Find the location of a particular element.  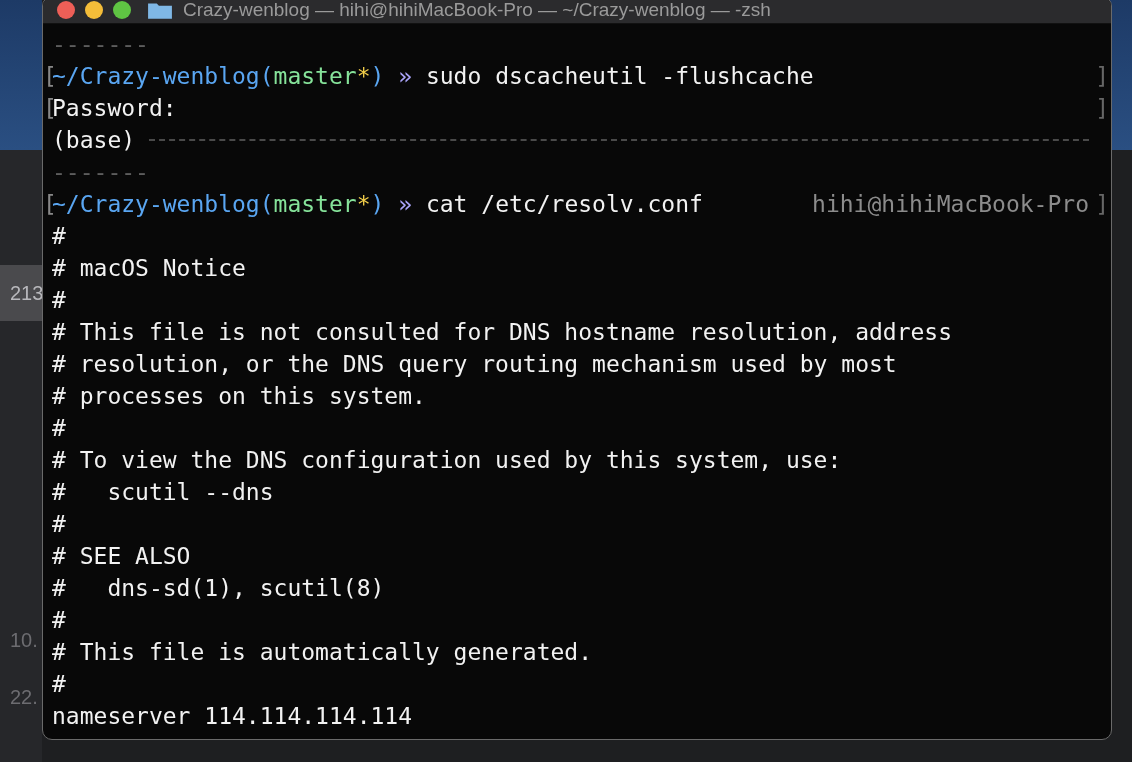

output-line: # SEE ALSO is located at coordinates (121, 556).